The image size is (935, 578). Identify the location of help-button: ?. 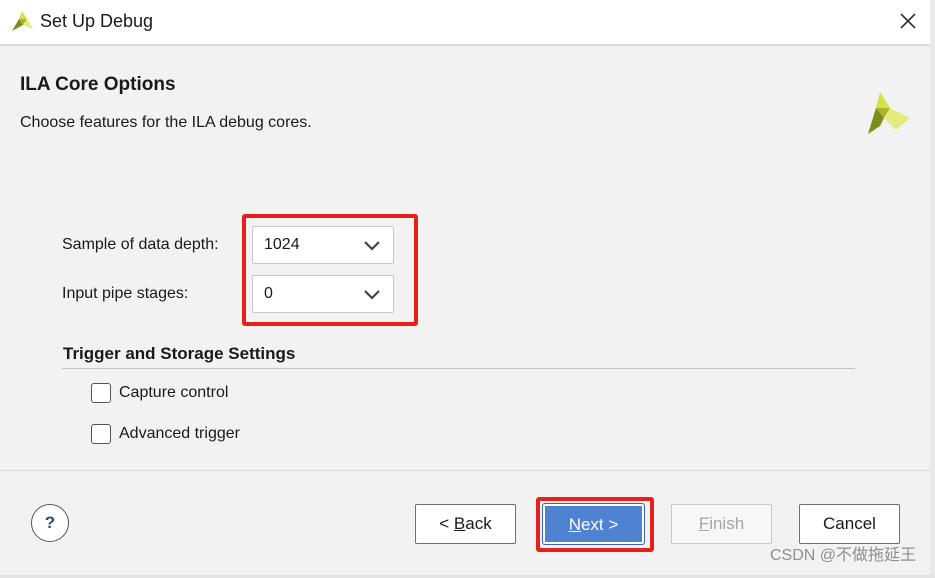
(50, 523).